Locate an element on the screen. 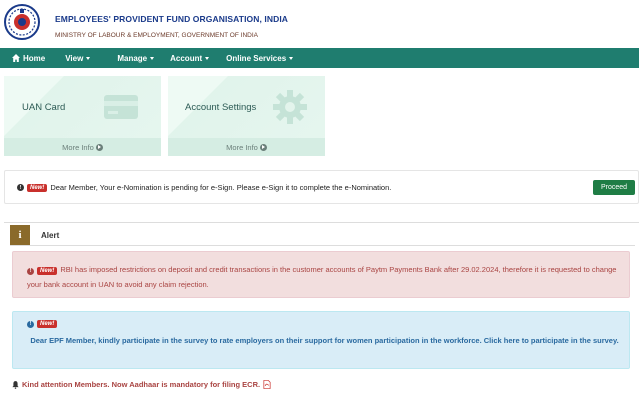 Image resolution: width=639 pixels, height=402 pixels. card-title: Account Settings is located at coordinates (221, 107).